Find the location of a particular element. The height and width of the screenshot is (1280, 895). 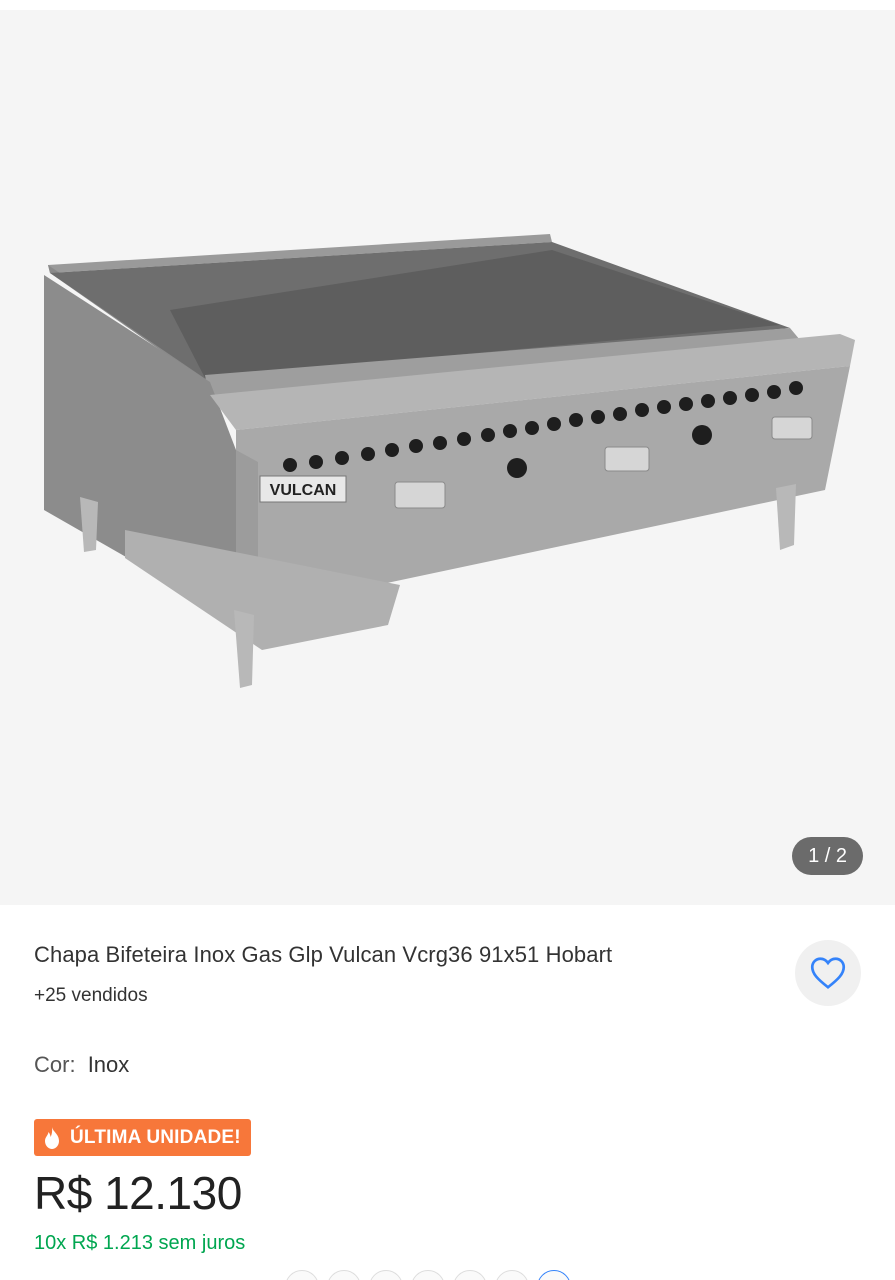

sold-count: +25 vendidos is located at coordinates (91, 995).